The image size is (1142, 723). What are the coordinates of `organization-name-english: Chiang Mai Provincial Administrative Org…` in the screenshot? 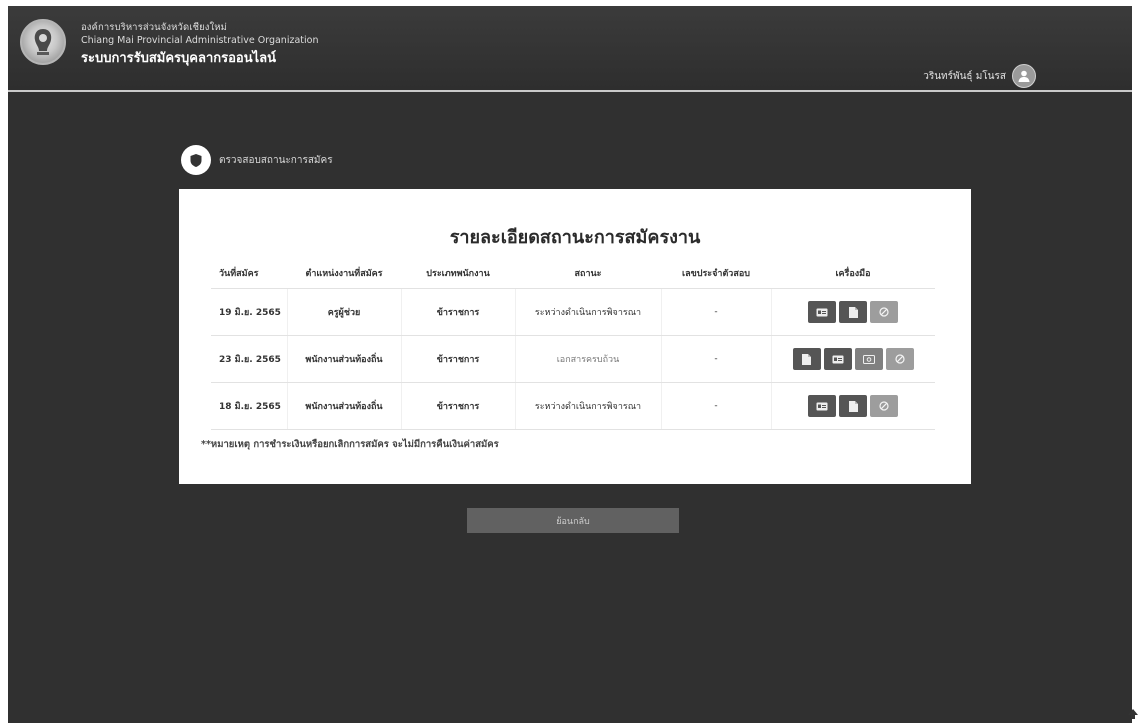 It's located at (200, 40).